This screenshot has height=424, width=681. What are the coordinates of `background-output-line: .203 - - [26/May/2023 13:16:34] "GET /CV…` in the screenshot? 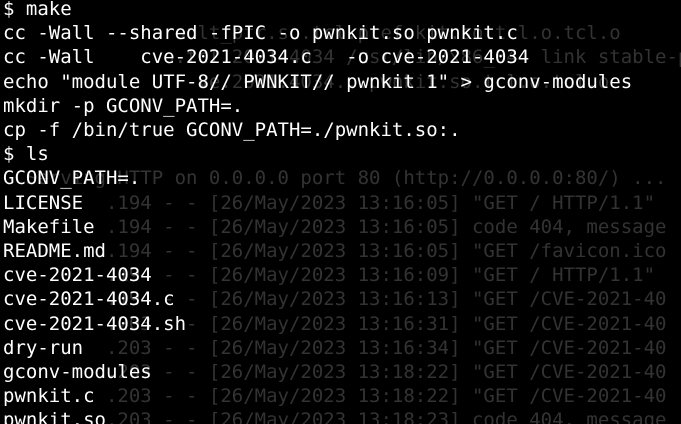 It's located at (335, 347).